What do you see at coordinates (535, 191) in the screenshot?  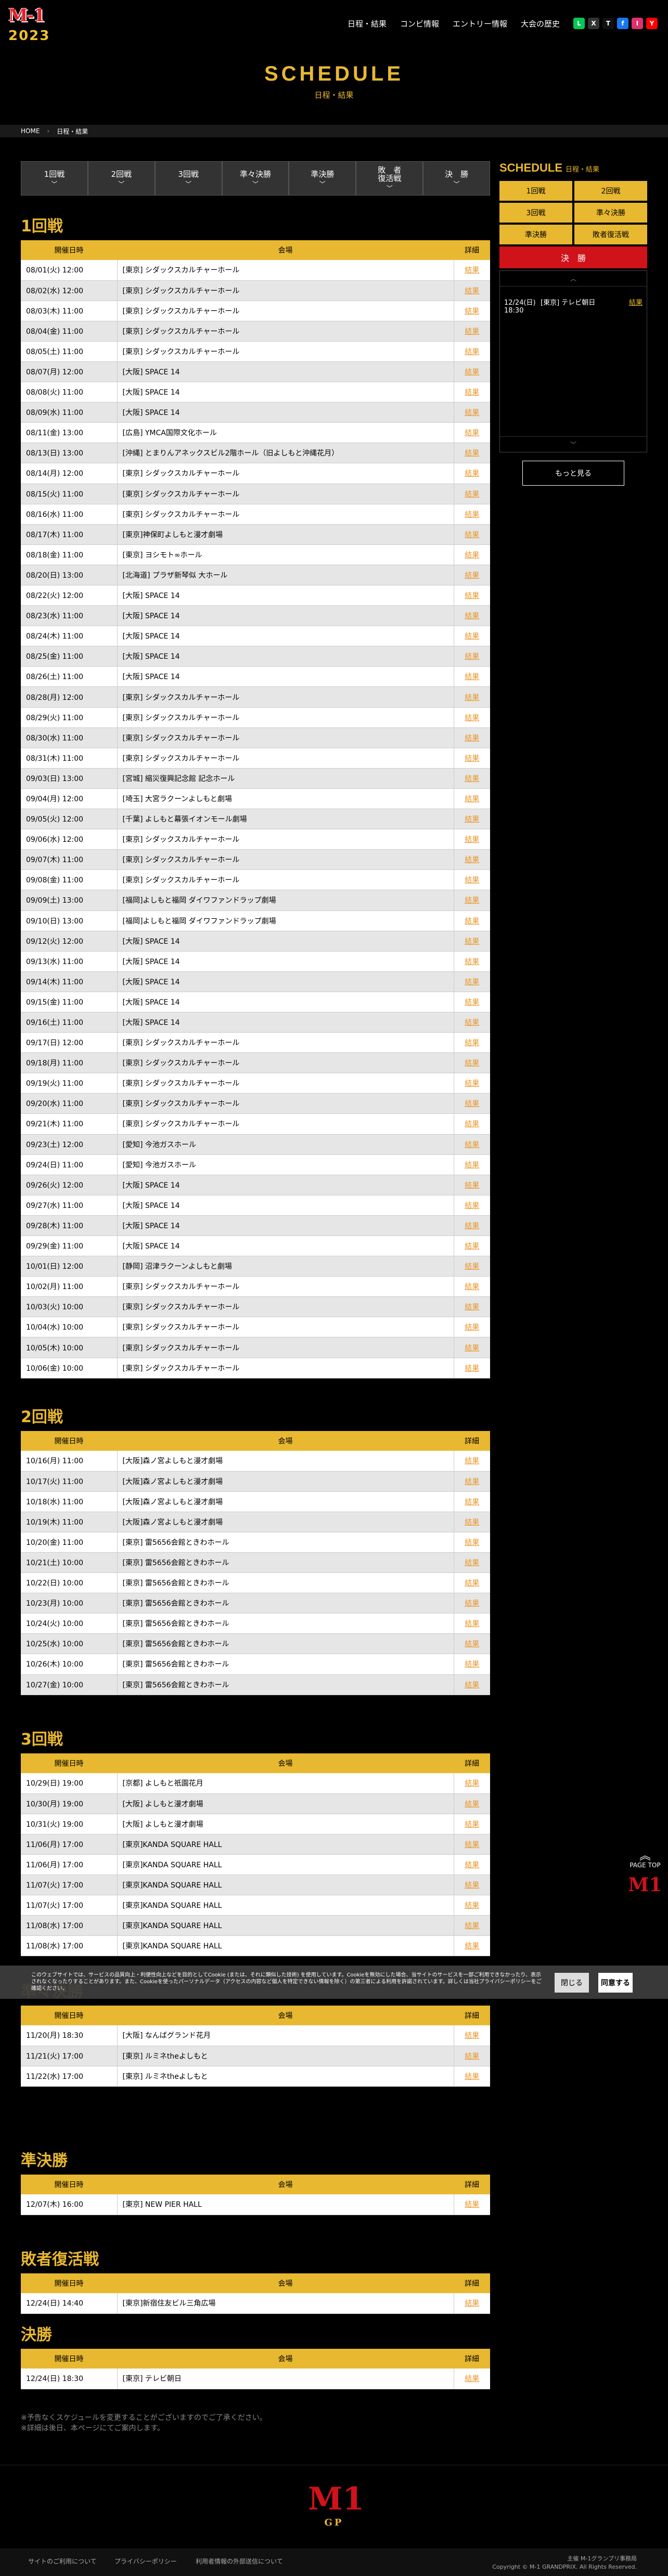 I see `sidebar-round-button: 1回戦` at bounding box center [535, 191].